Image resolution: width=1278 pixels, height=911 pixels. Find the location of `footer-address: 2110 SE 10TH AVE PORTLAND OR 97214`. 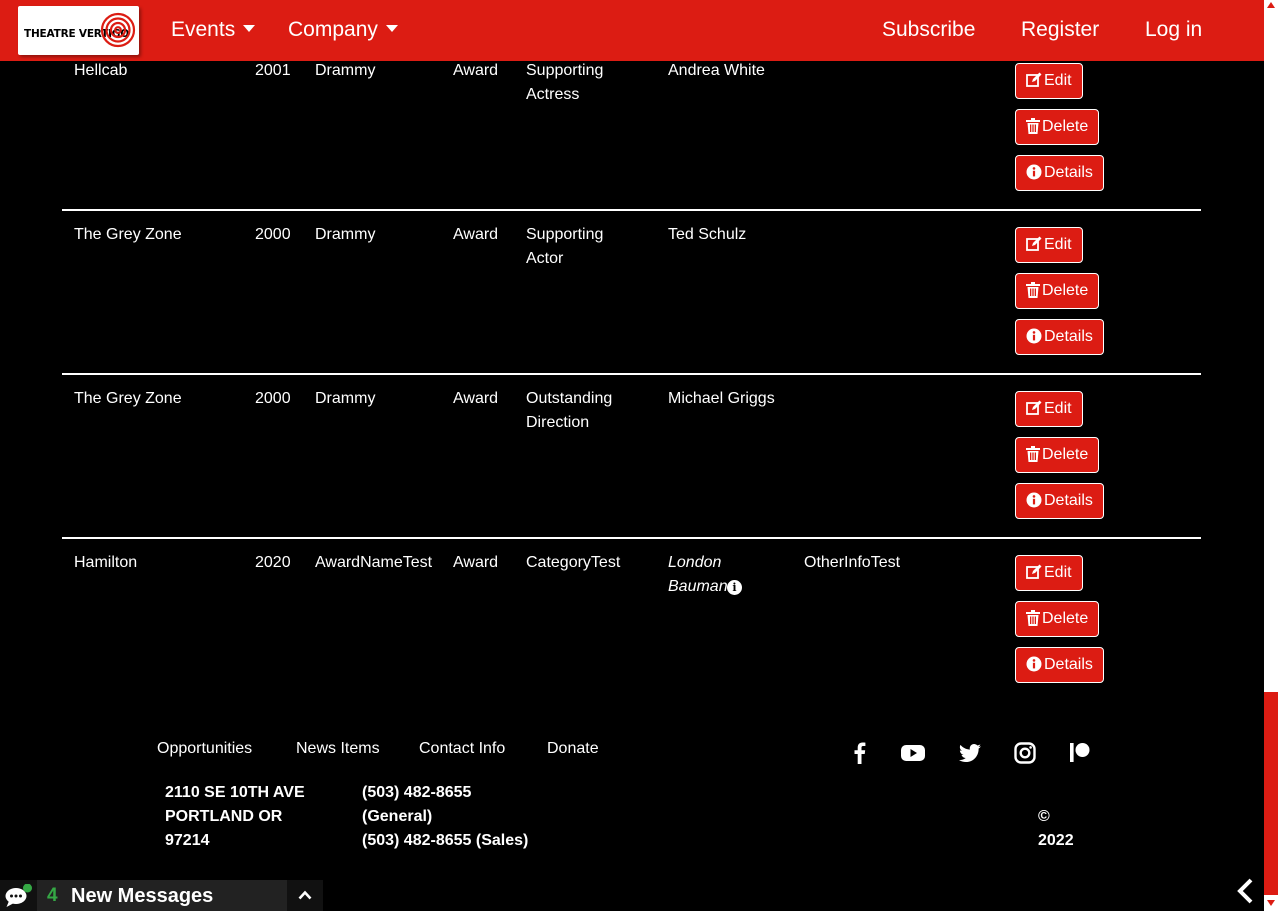

footer-address: 2110 SE 10TH AVE PORTLAND OR 97214 is located at coordinates (235, 817).